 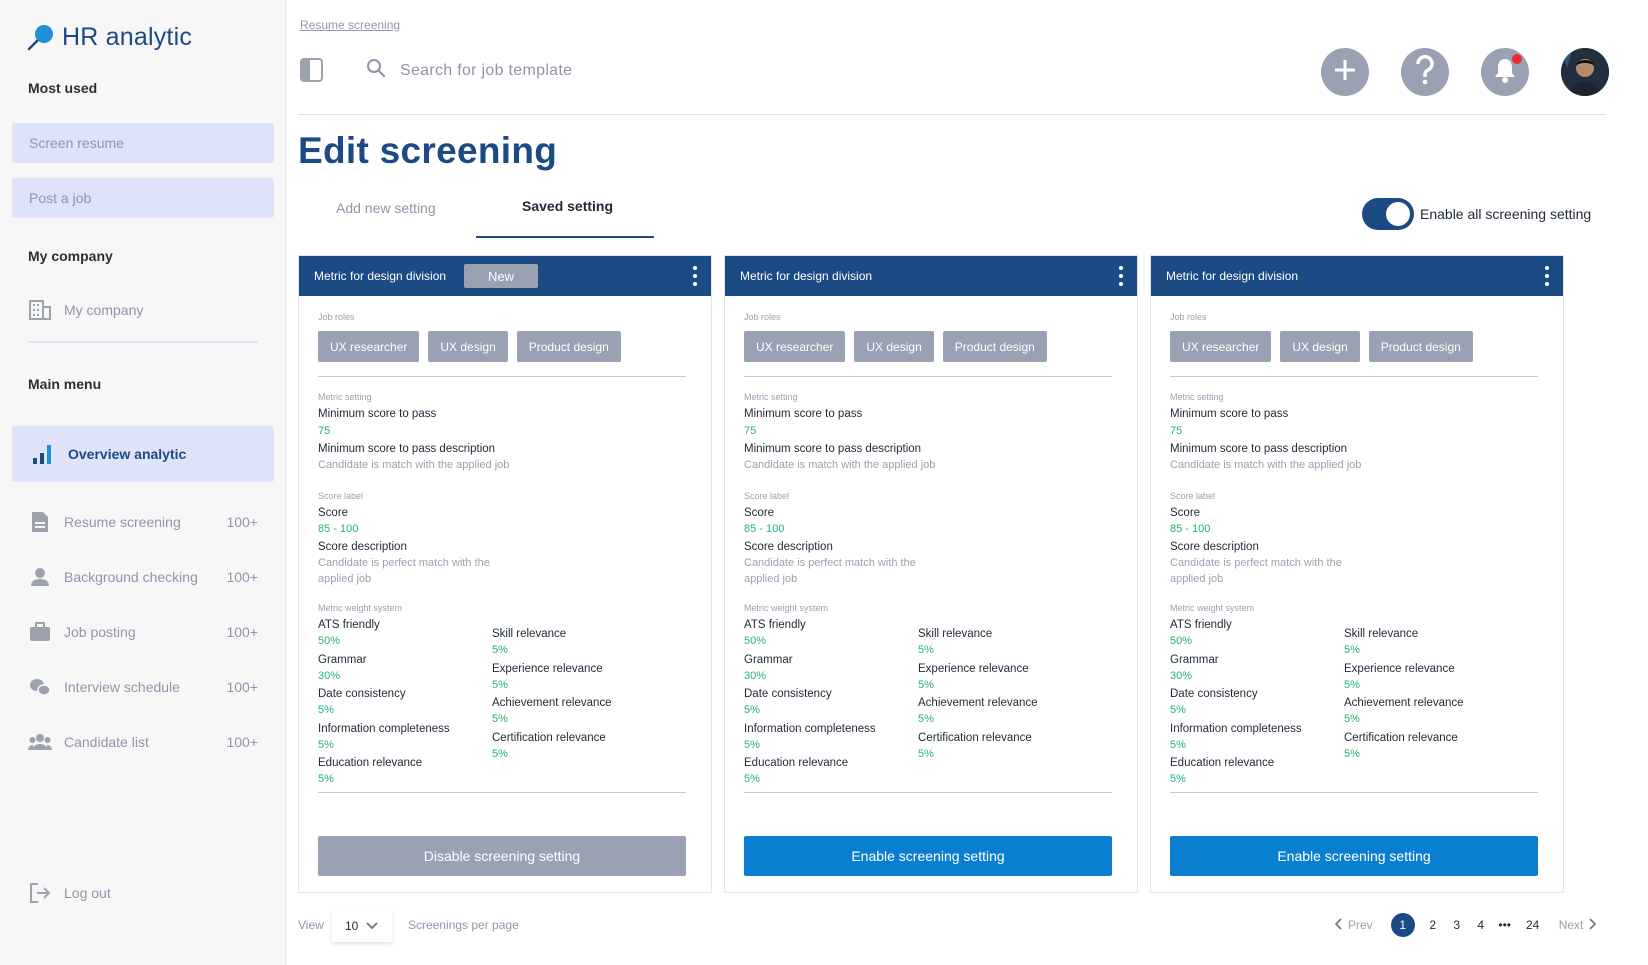 What do you see at coordinates (143, 342) in the screenshot?
I see `sidebar-divider` at bounding box center [143, 342].